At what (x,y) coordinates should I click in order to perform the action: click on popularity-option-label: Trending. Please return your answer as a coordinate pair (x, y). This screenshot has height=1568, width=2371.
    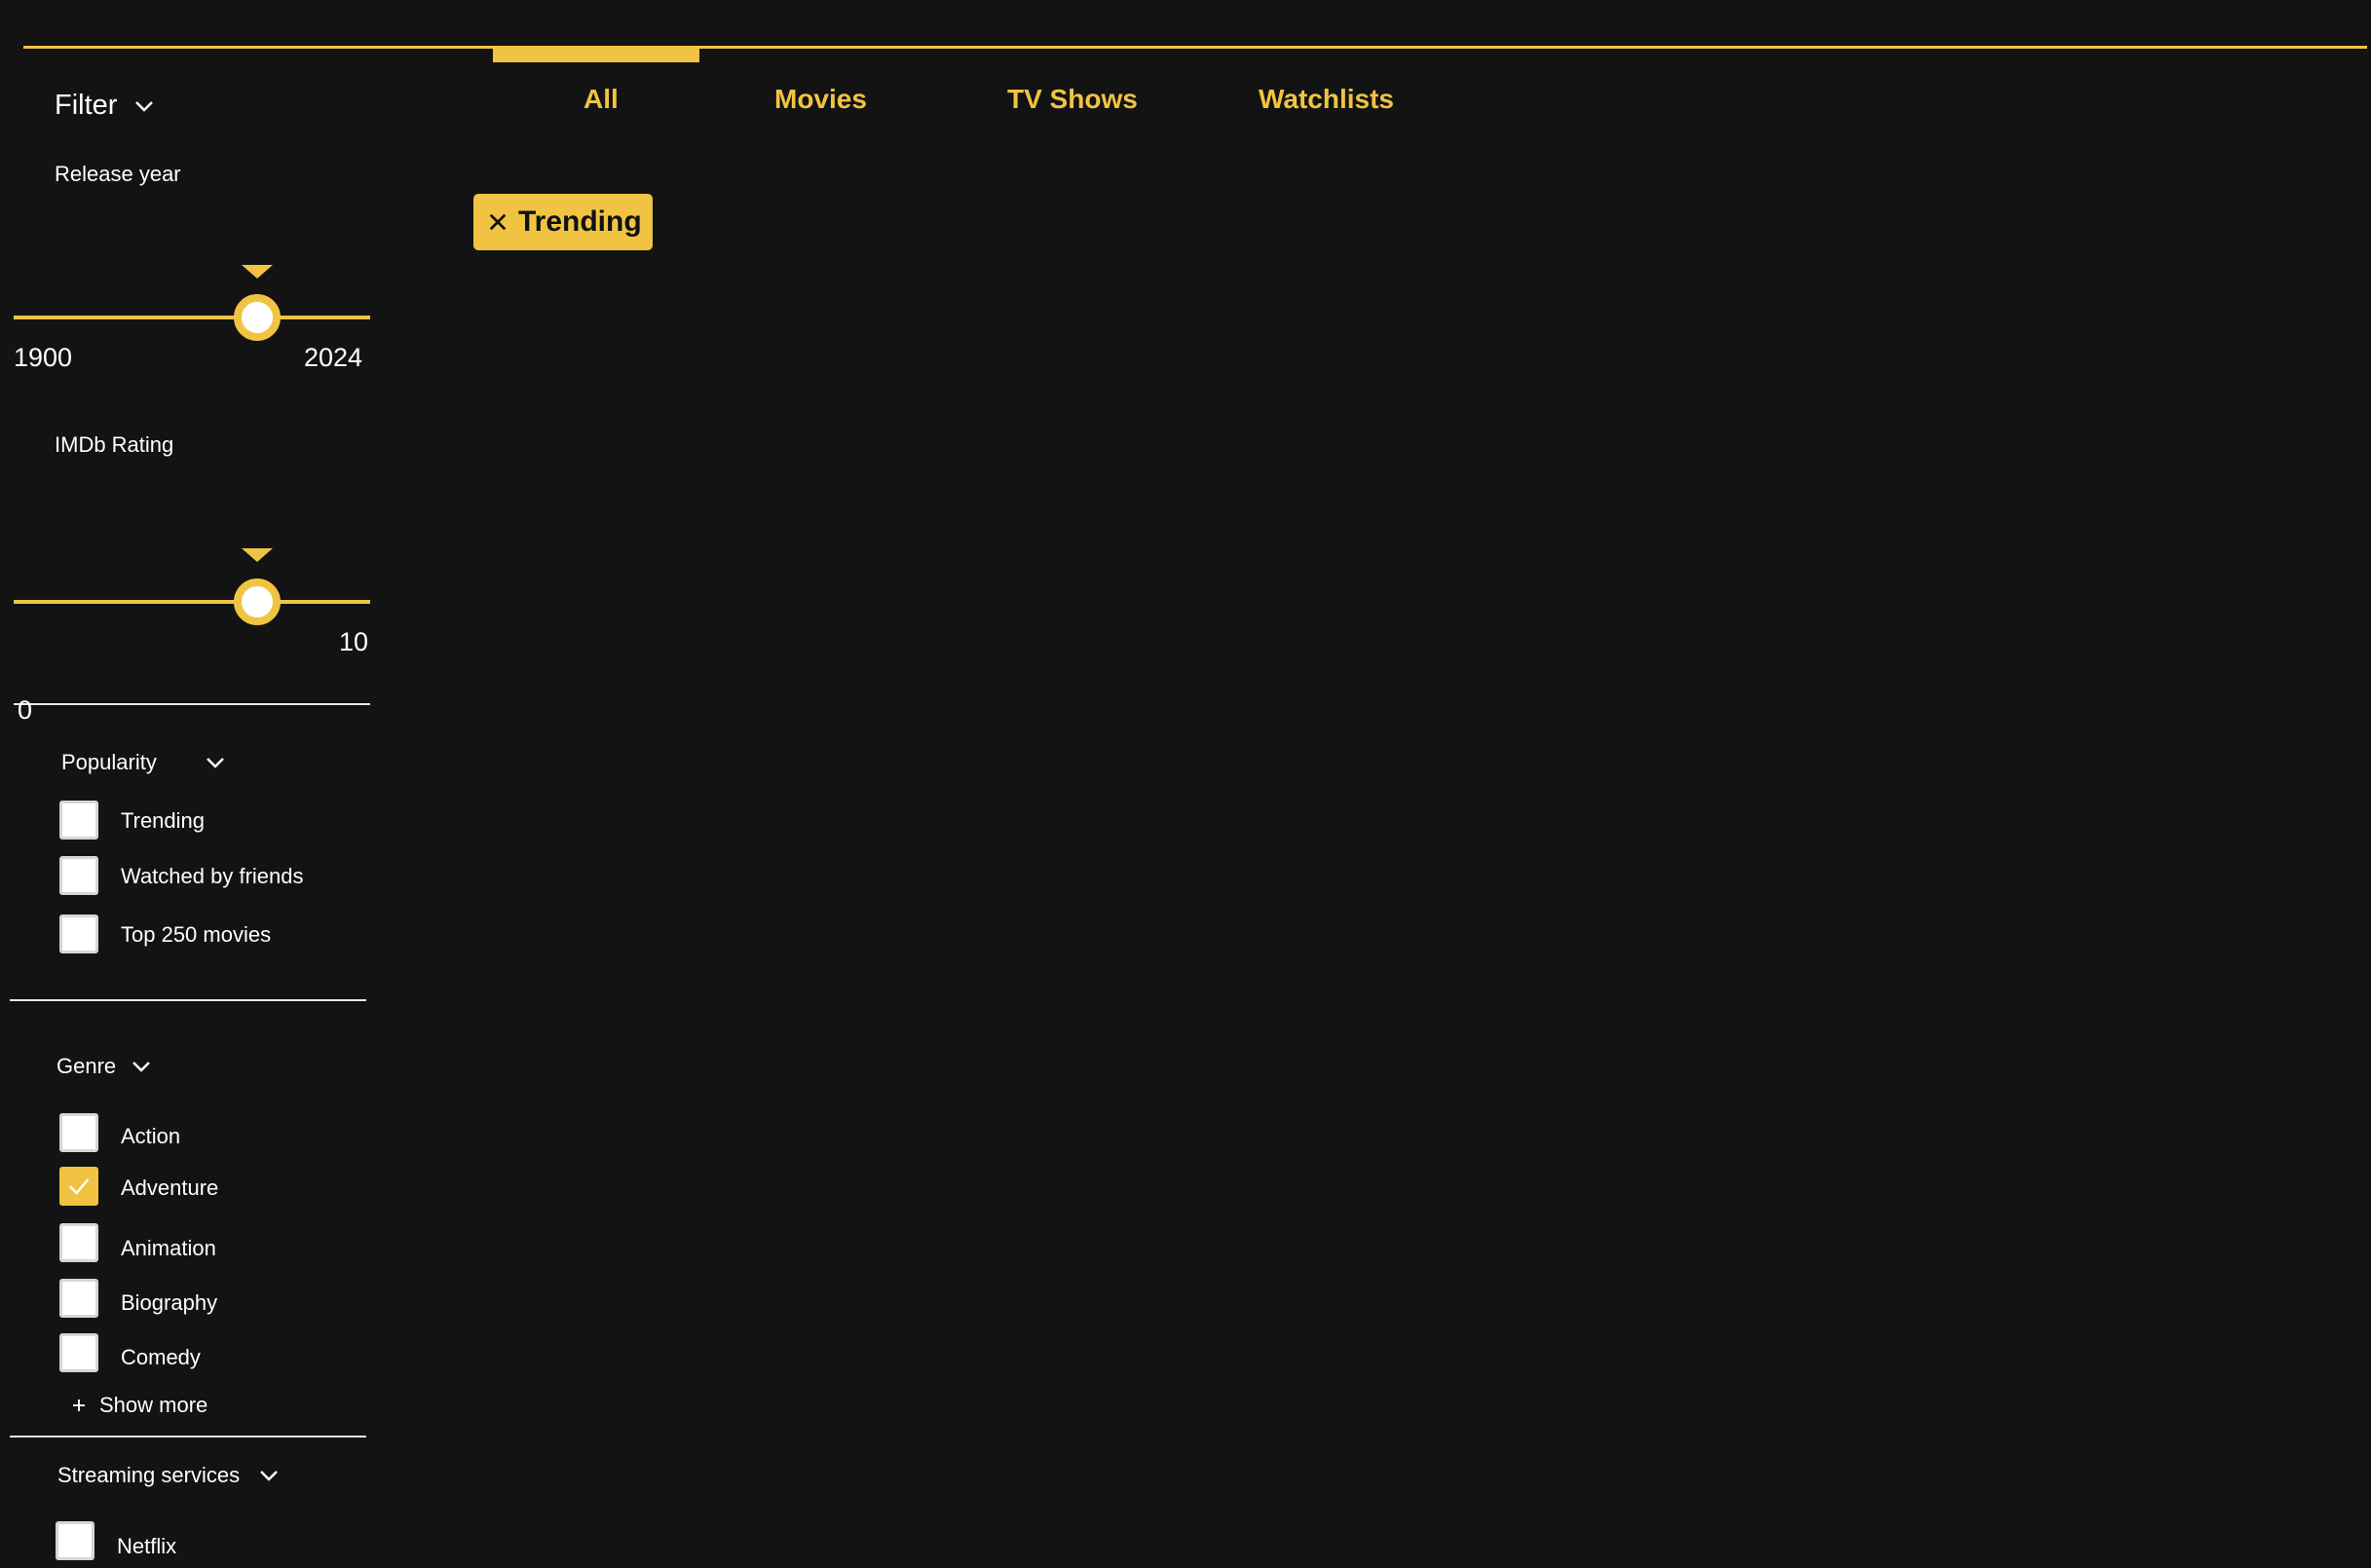
    Looking at the image, I should click on (163, 820).